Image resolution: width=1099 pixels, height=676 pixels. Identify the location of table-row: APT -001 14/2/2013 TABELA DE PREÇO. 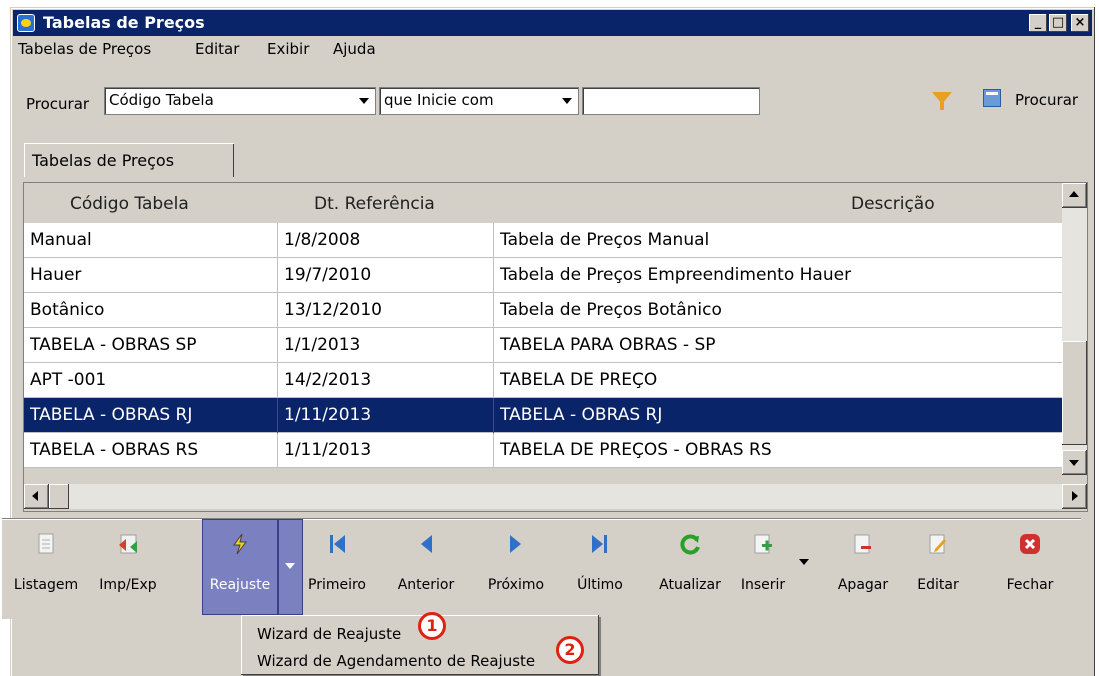
(543, 380).